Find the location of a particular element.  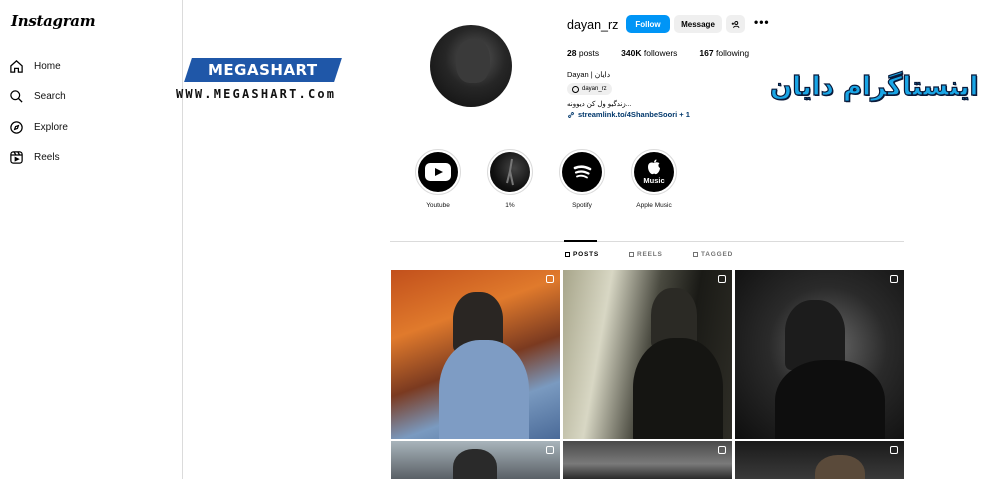

threads-badge: dayan_rz is located at coordinates (589, 89).